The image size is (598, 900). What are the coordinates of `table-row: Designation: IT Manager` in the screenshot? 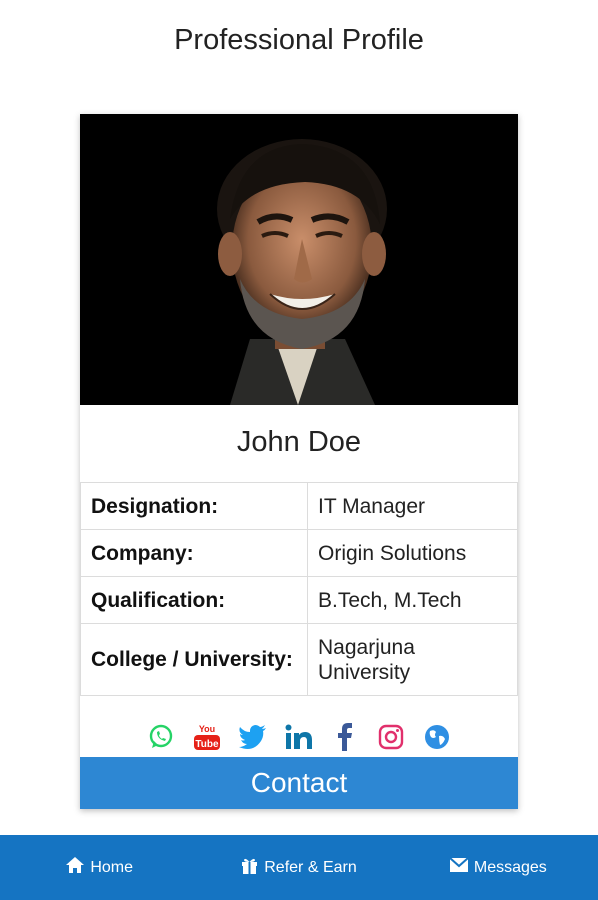 It's located at (299, 506).